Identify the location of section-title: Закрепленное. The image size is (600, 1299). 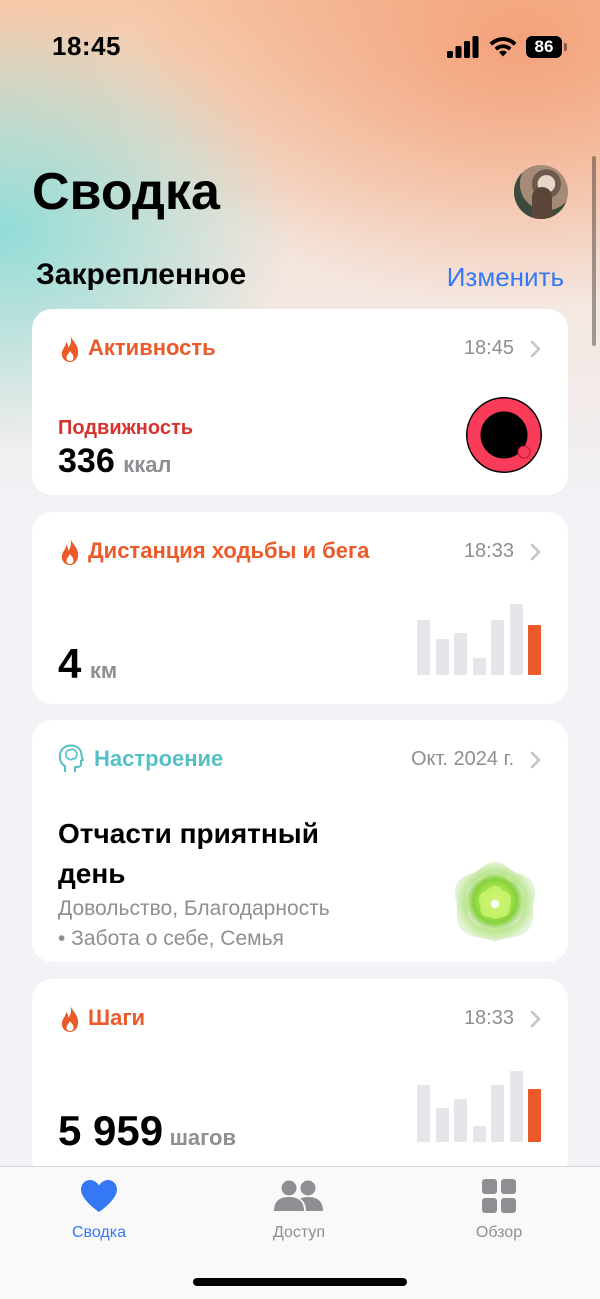
(141, 274).